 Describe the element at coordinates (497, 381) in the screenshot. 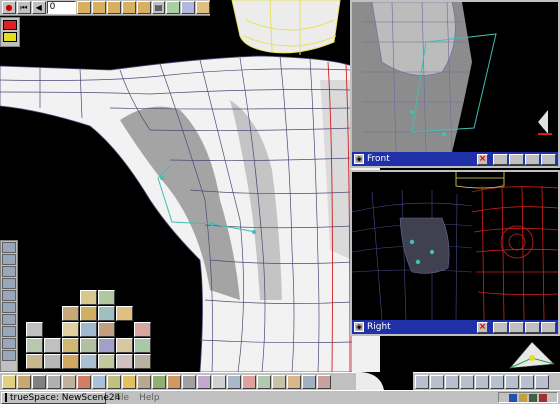

I see `view-tool-f` at that location.